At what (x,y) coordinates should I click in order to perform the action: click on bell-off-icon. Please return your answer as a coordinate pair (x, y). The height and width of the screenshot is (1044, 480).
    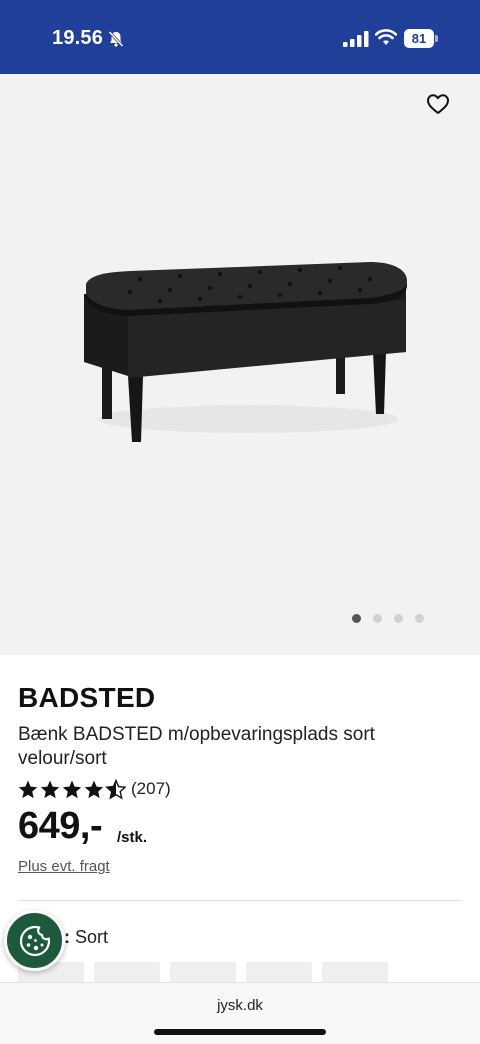
    Looking at the image, I should click on (116, 39).